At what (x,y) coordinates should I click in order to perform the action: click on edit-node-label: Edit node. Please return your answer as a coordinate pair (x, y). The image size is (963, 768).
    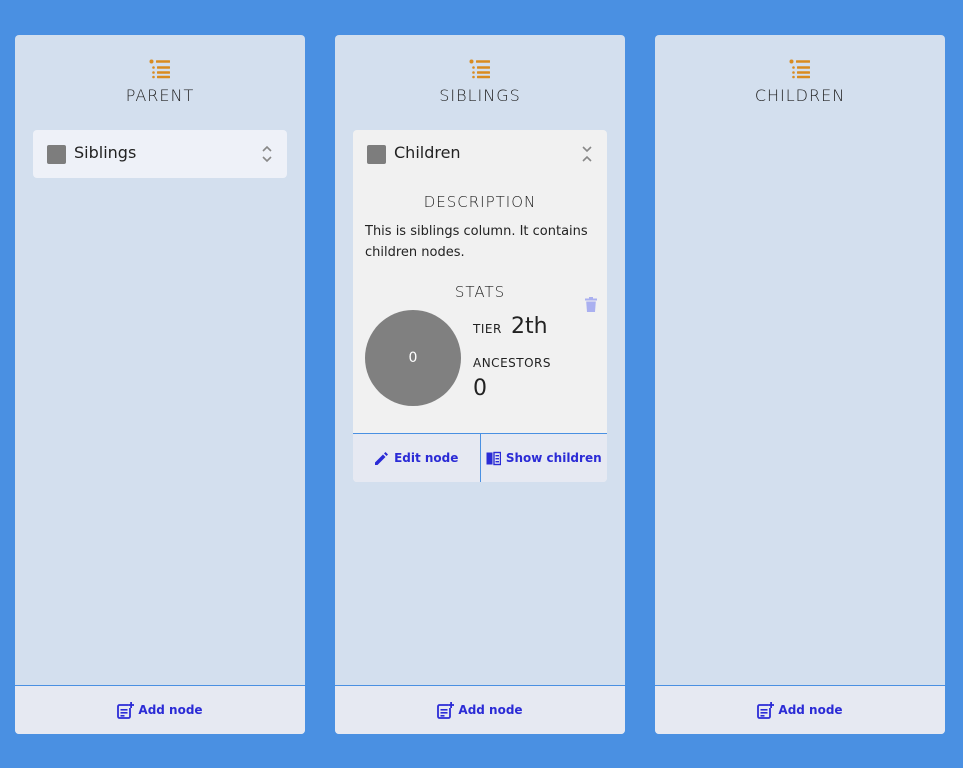
    Looking at the image, I should click on (426, 458).